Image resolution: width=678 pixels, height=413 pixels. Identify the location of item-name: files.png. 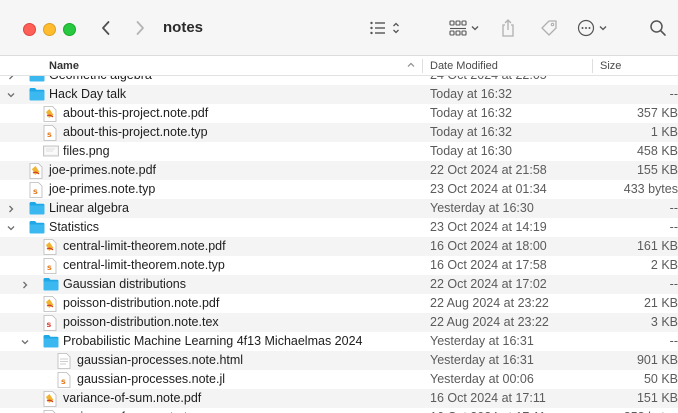
(86, 151).